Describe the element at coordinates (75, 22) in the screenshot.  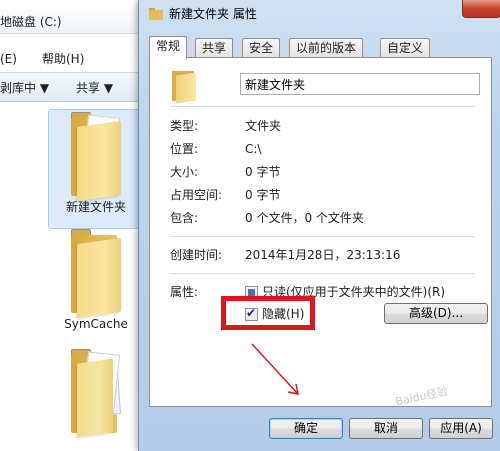
I see `address-bar: 地磁盘 (C:)` at that location.